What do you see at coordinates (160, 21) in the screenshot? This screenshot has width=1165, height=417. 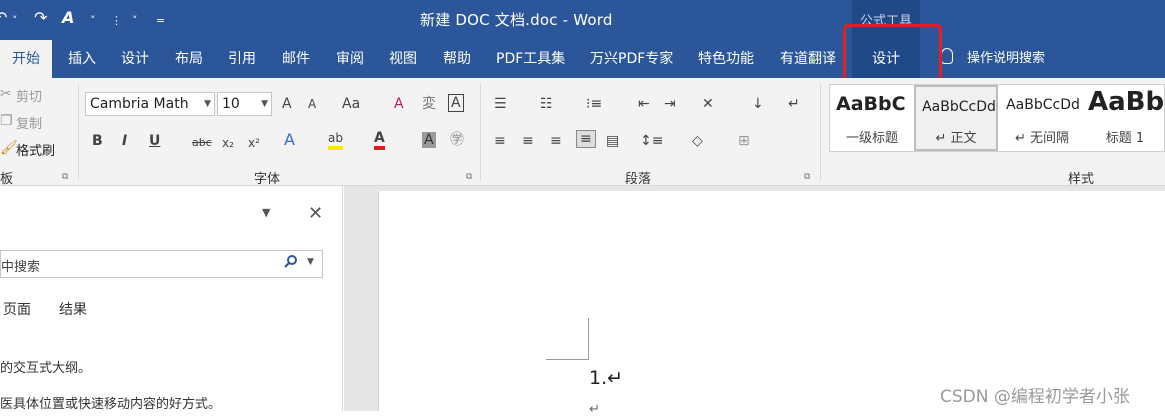 I see `customize-qa-icon: =` at bounding box center [160, 21].